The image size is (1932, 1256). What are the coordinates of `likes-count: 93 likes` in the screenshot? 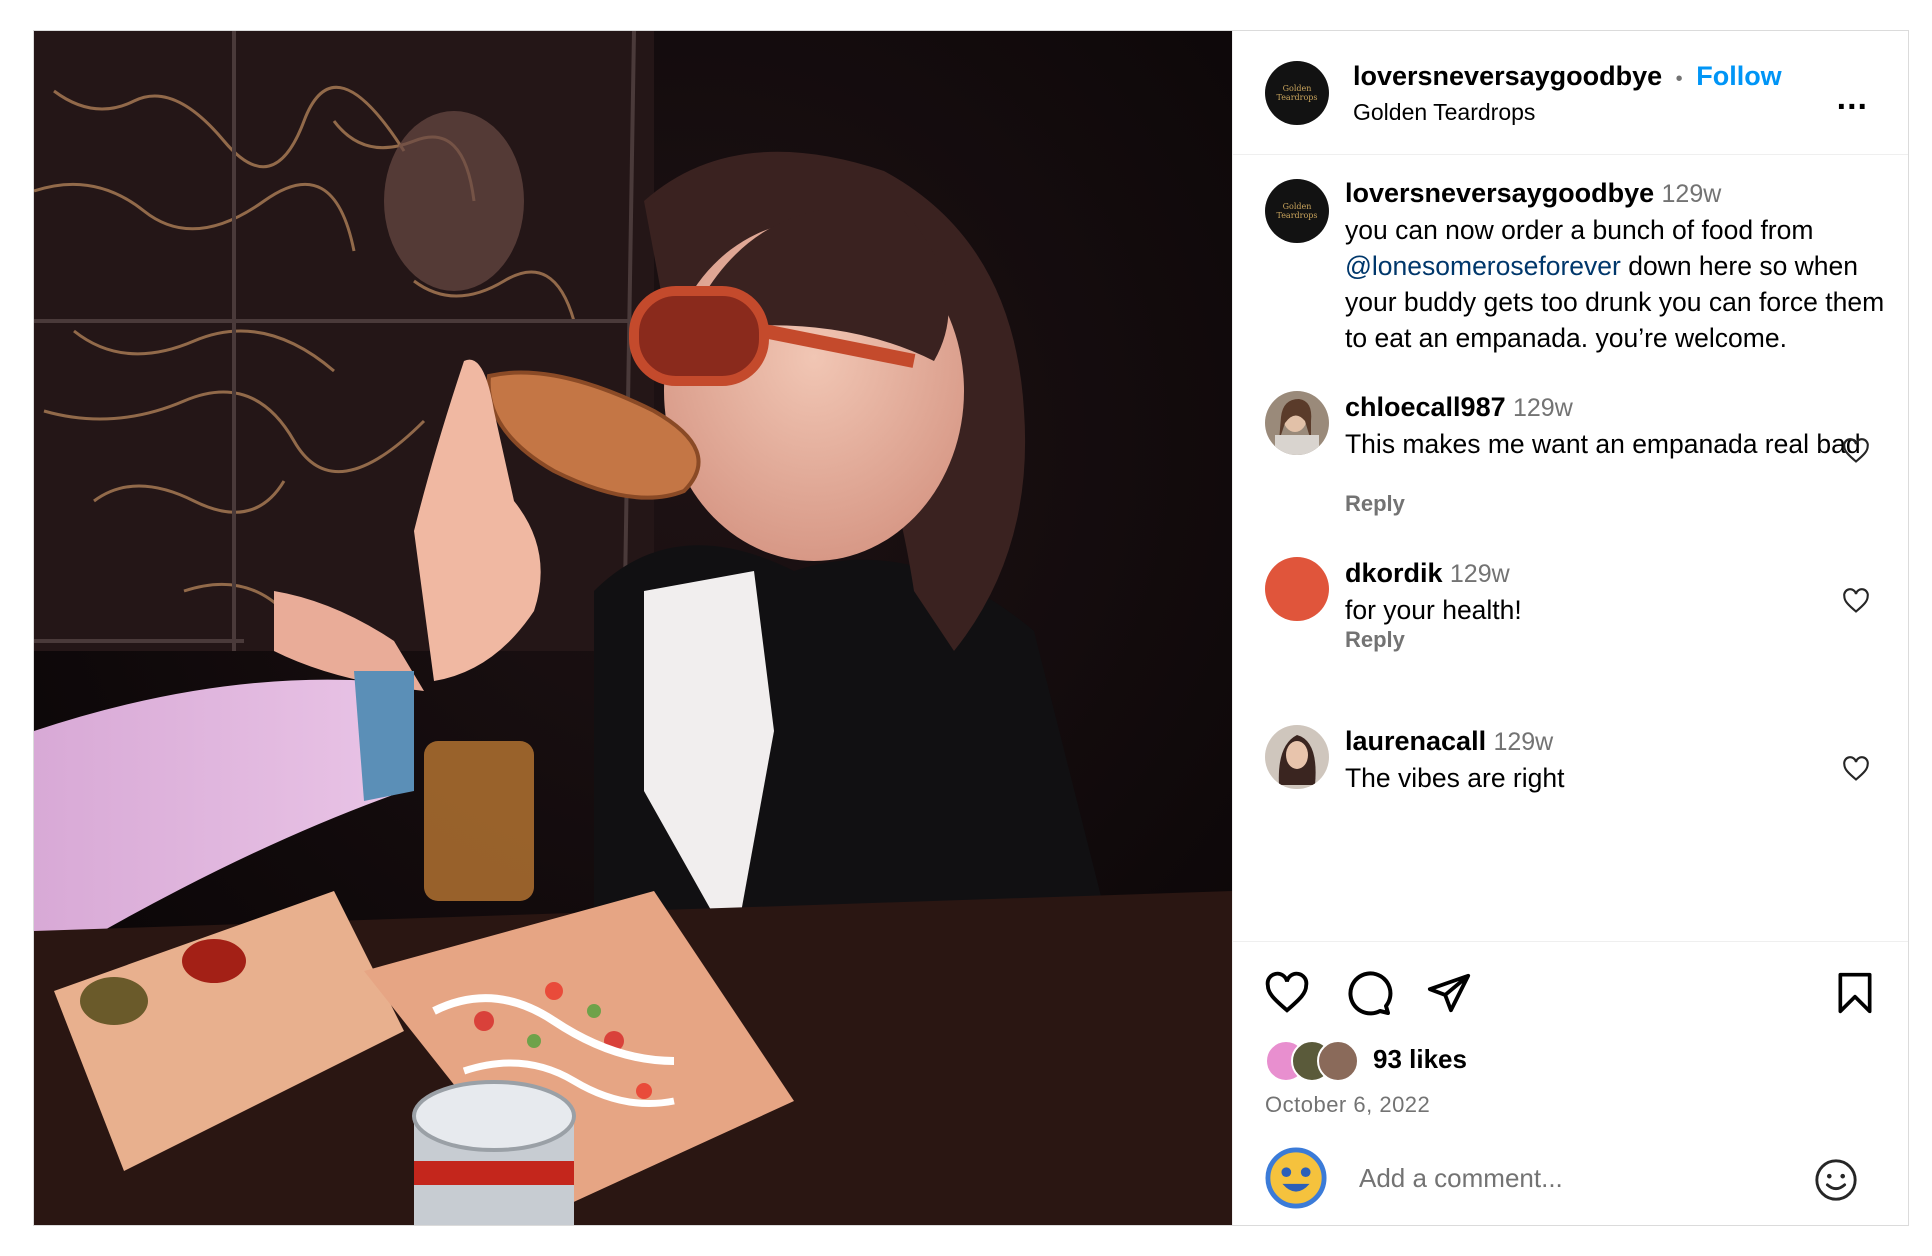 It's located at (1420, 1059).